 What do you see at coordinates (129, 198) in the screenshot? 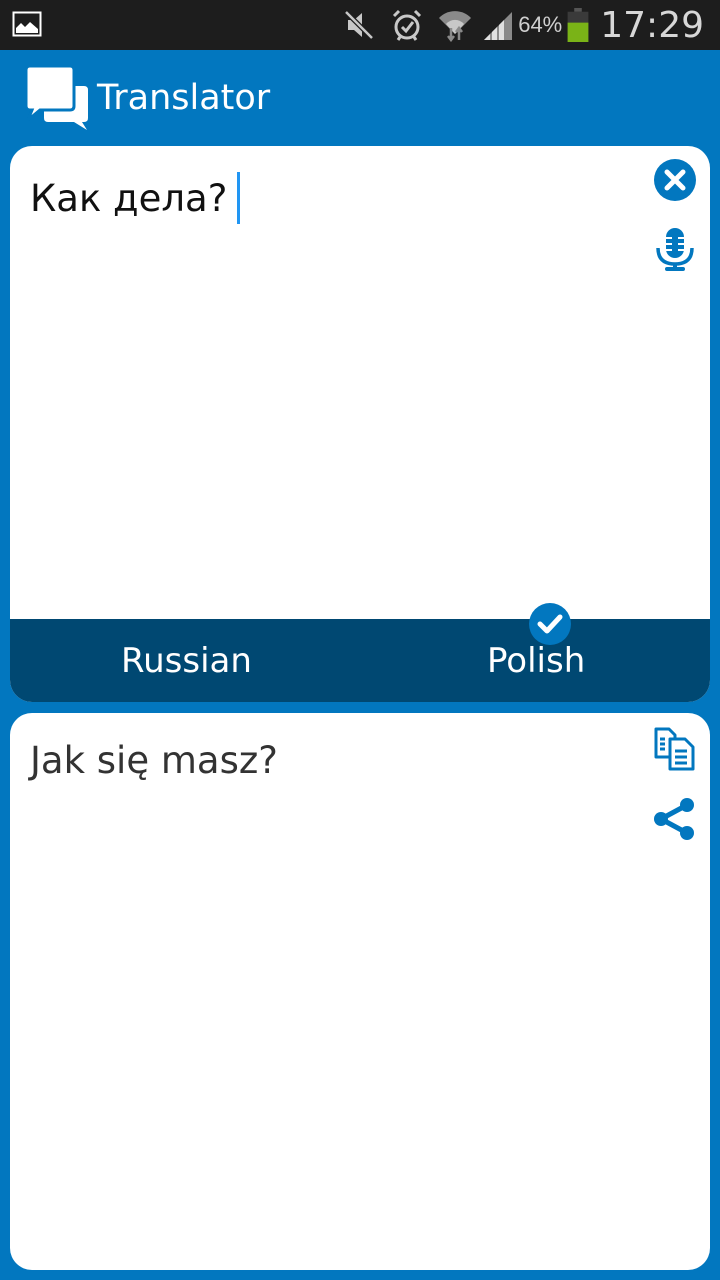
I see `source-text: Как дела?` at bounding box center [129, 198].